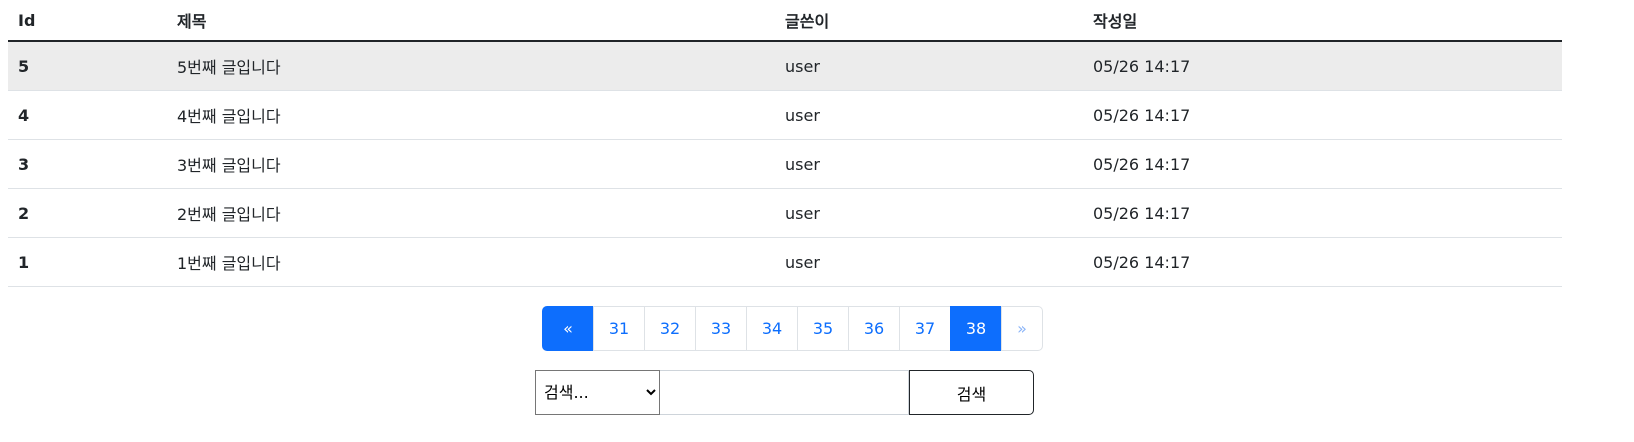  I want to click on table-row: 4 4번째 글입니다 user 05/26 14:17, so click(785, 115).